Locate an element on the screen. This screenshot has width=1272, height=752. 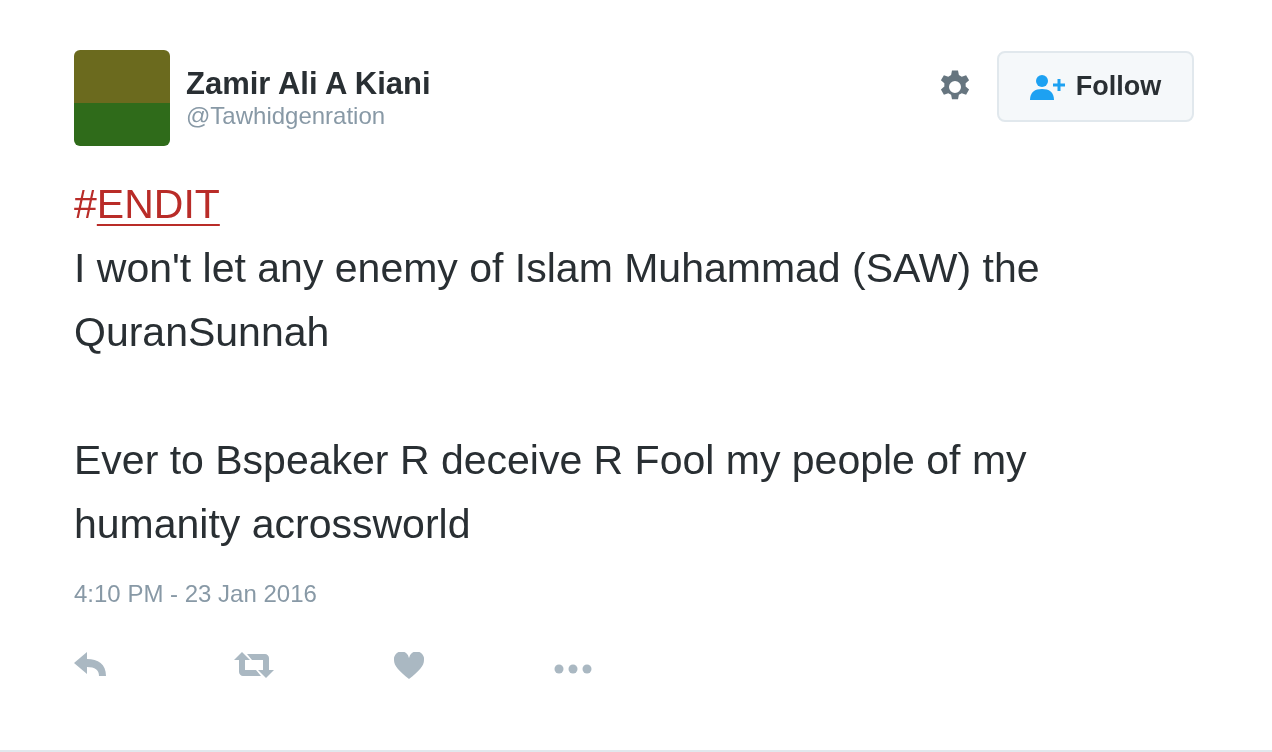
heart-icon is located at coordinates (409, 665).